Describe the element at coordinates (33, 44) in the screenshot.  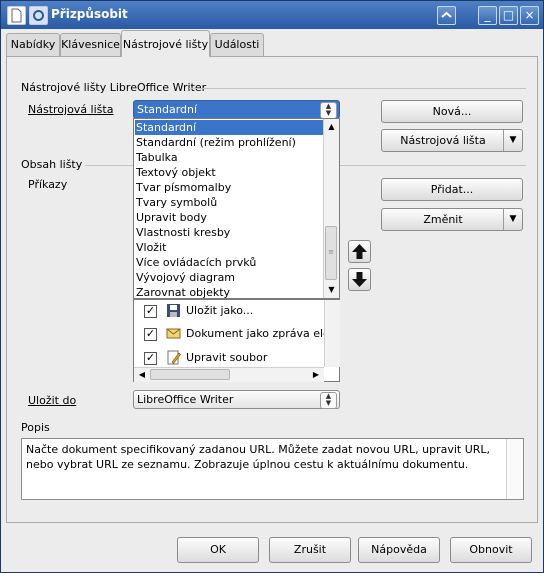
I see `tab-menus: Nabídky` at that location.